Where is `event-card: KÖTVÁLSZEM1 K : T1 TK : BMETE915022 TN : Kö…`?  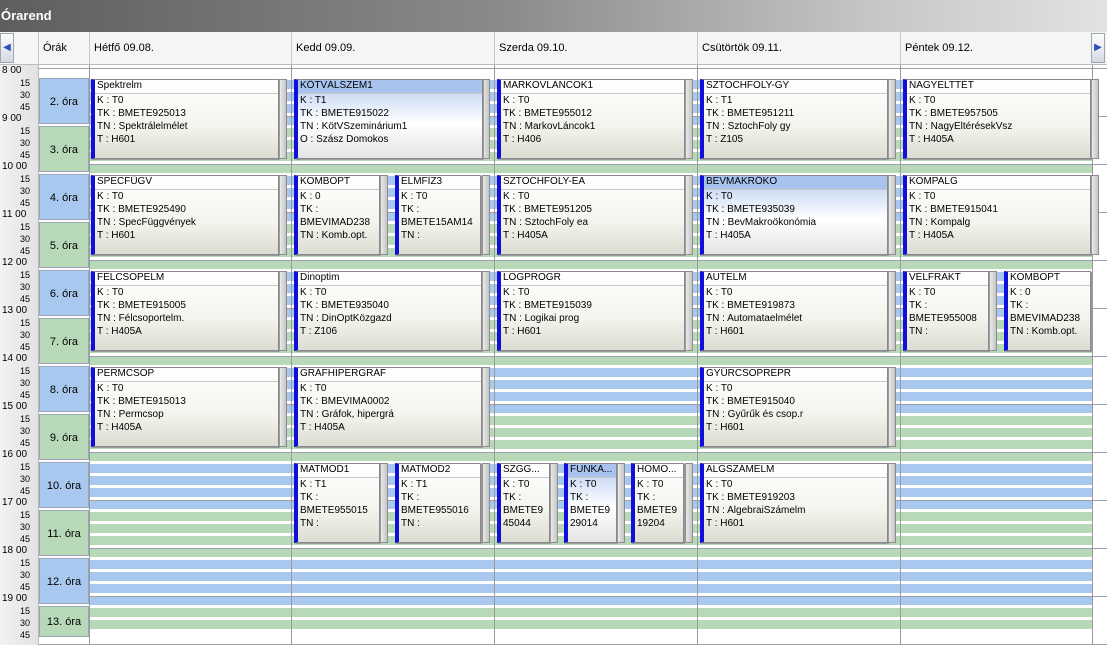
event-card: KÖTVÁLSZEM1 K : T1 TK : BMETE915022 TN : Kö… is located at coordinates (388, 119).